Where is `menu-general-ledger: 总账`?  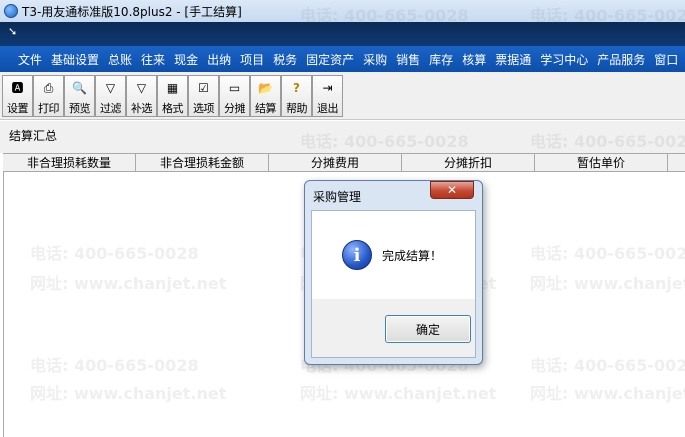 menu-general-ledger: 总账 is located at coordinates (120, 59).